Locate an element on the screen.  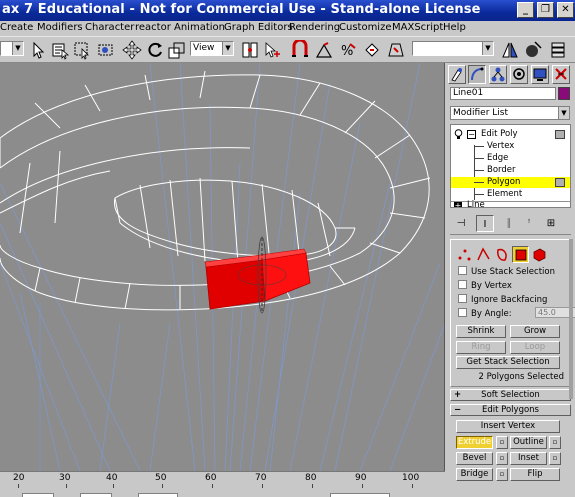
motion-tab-icon is located at coordinates (519, 74).